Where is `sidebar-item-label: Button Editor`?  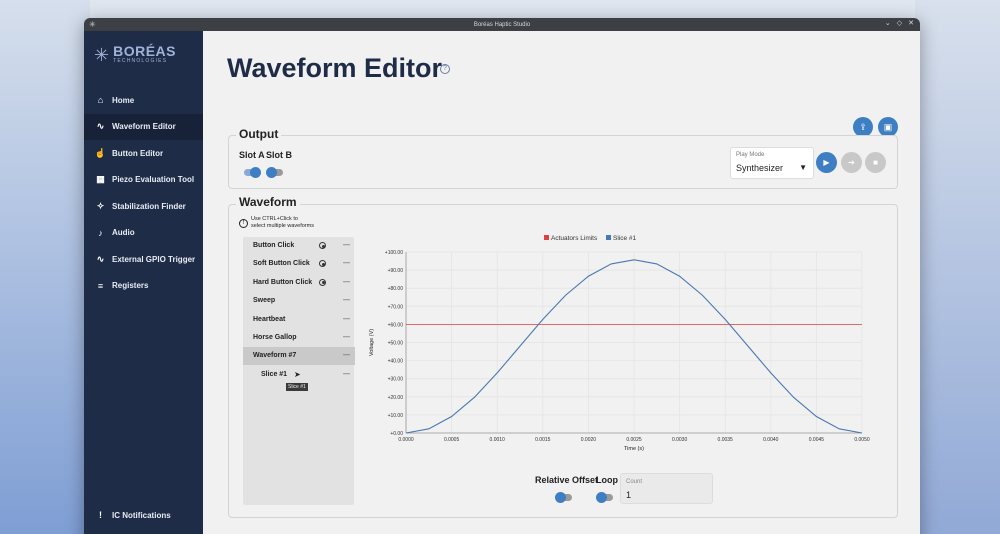 sidebar-item-label: Button Editor is located at coordinates (138, 153).